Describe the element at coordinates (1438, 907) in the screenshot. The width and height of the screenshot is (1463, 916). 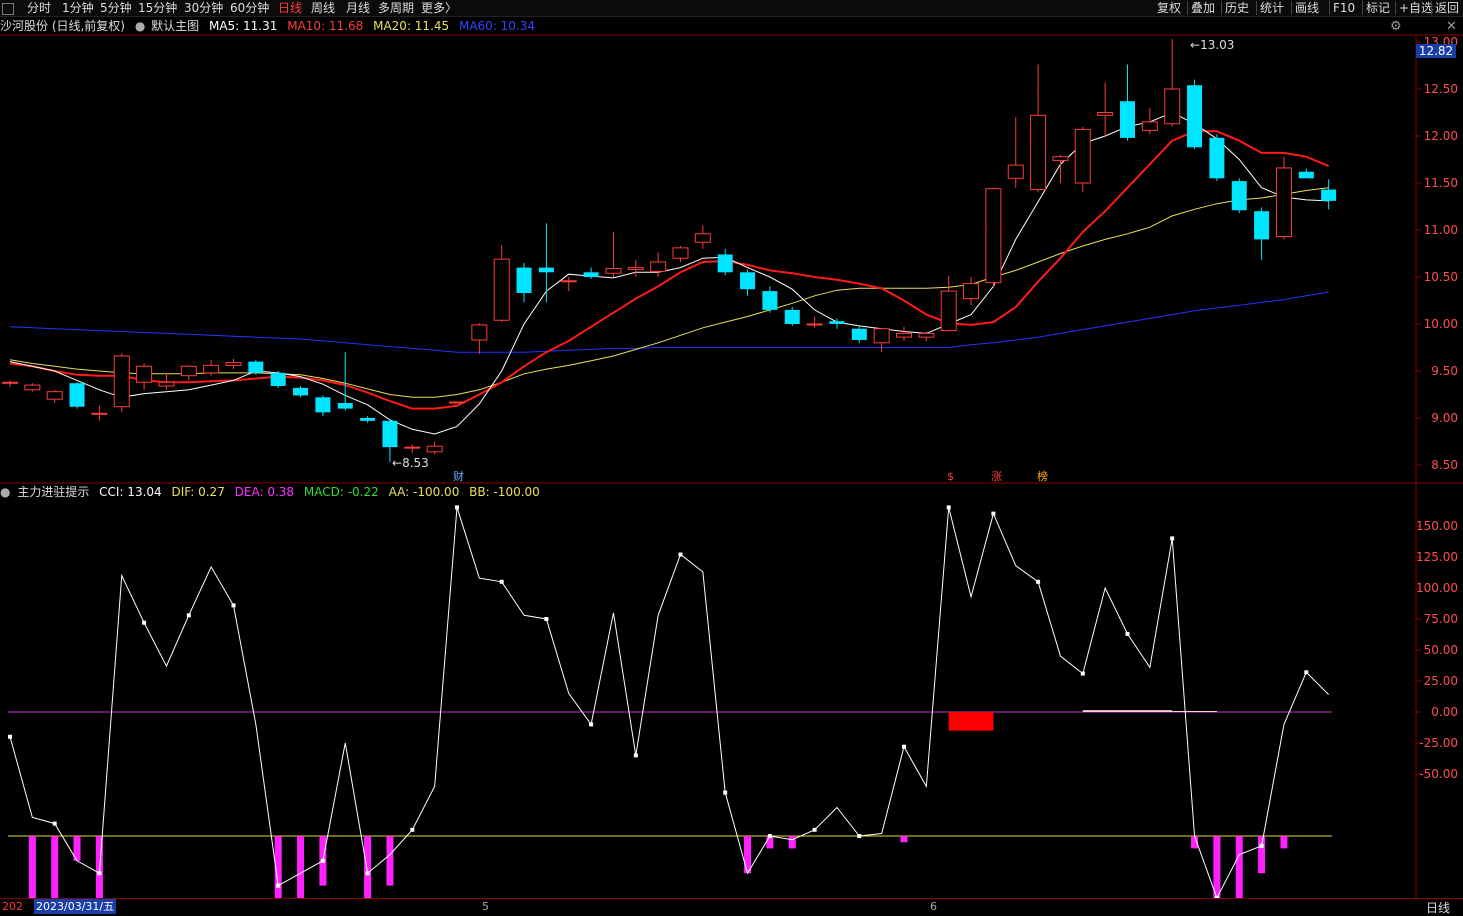
I see `period-indicator: 日线` at that location.